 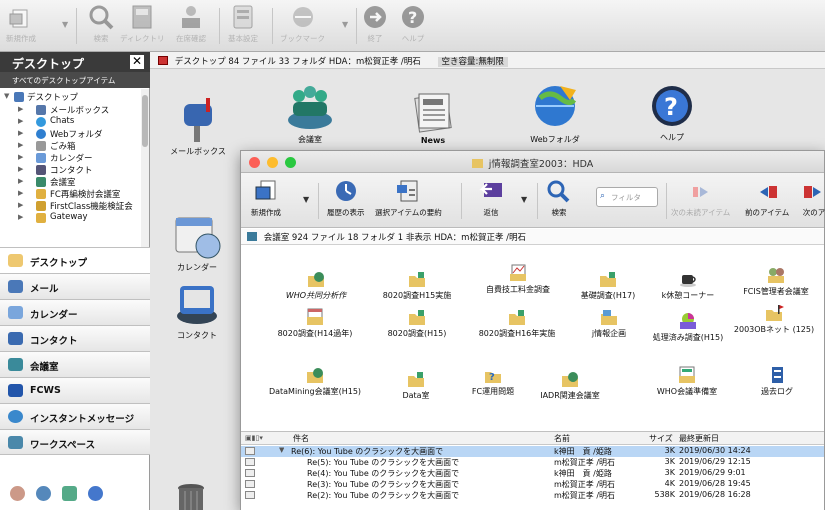 What do you see at coordinates (315, 323) in the screenshot?
I see `folder-item: 8020調査(H14過年)` at bounding box center [315, 323].